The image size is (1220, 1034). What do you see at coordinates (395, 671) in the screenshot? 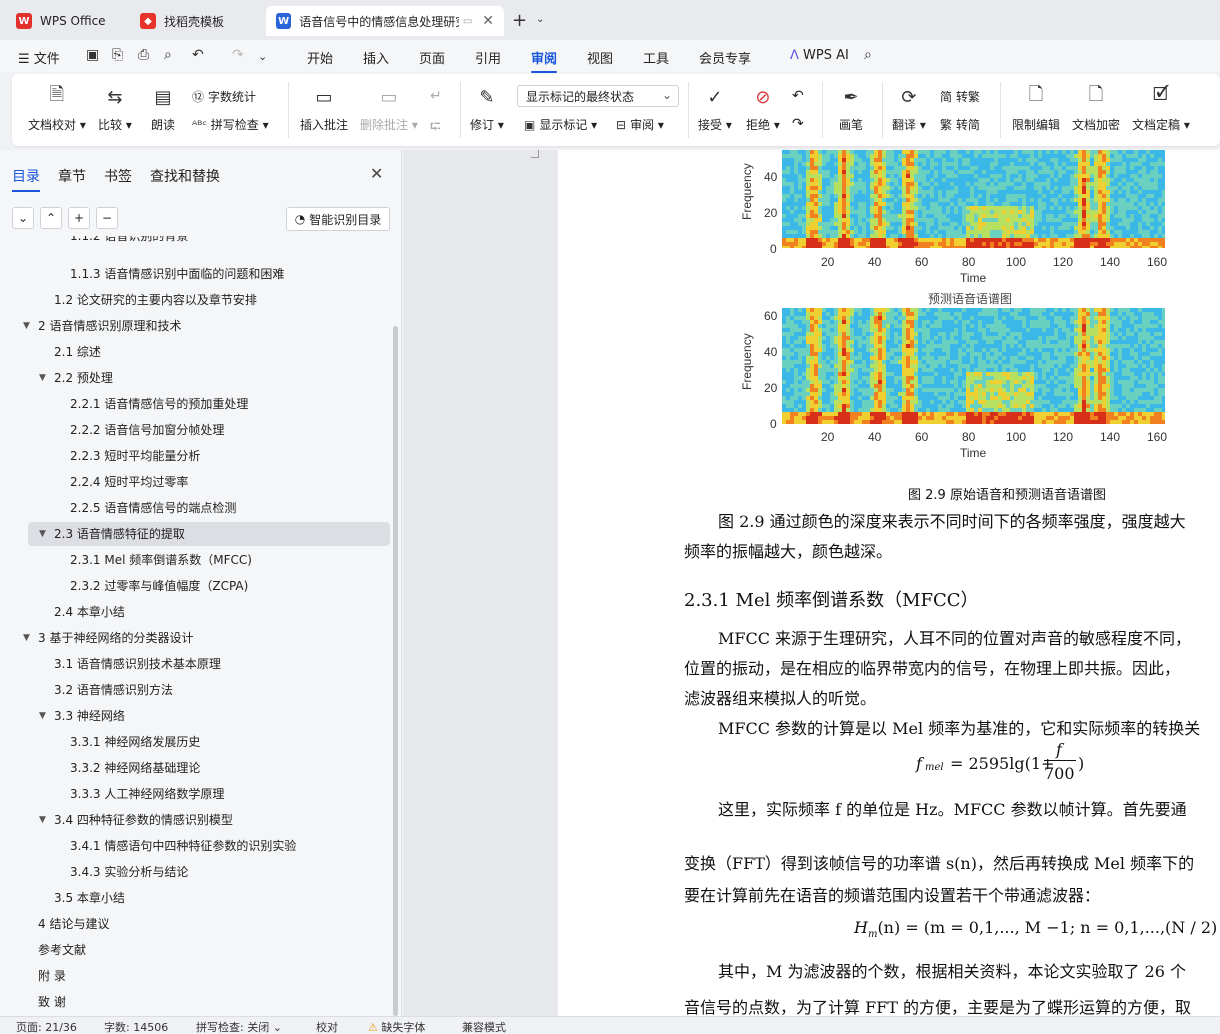
I see `sidebar-scrollbar` at bounding box center [395, 671].